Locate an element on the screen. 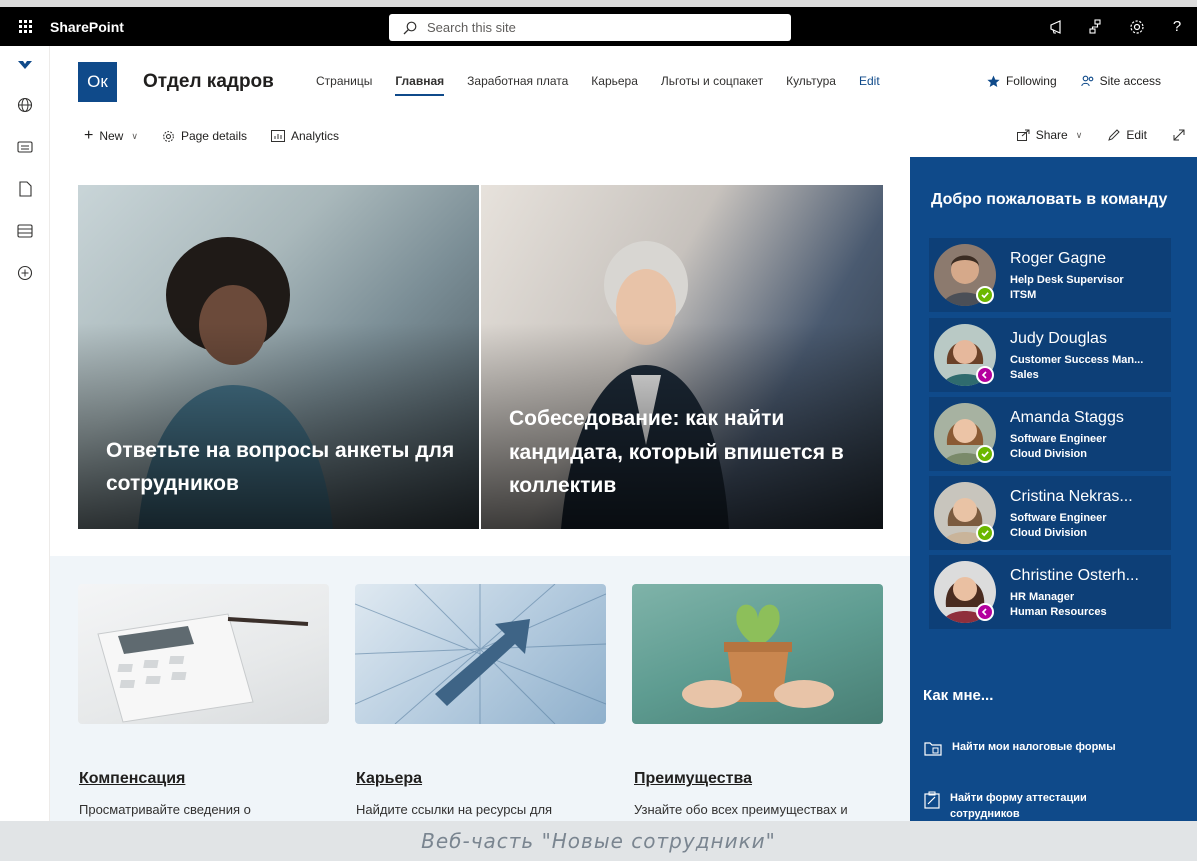 The image size is (1197, 861). following-button: Following is located at coordinates (1022, 81).